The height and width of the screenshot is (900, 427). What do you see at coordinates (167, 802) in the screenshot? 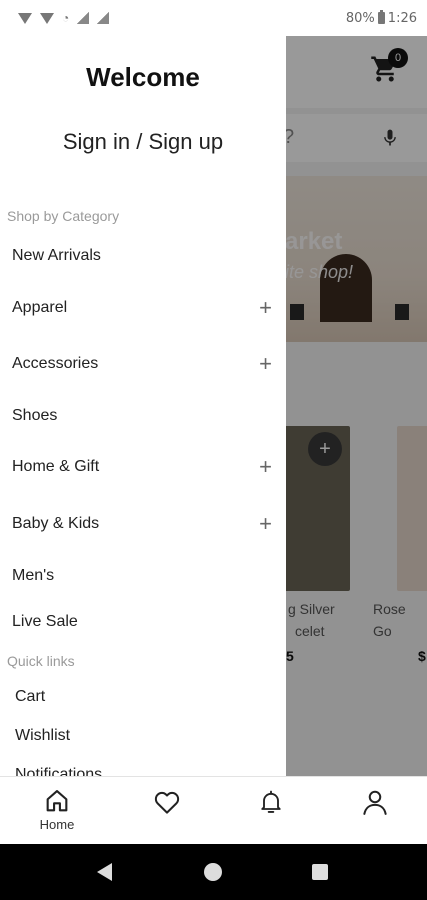
I see `heart-icon` at bounding box center [167, 802].